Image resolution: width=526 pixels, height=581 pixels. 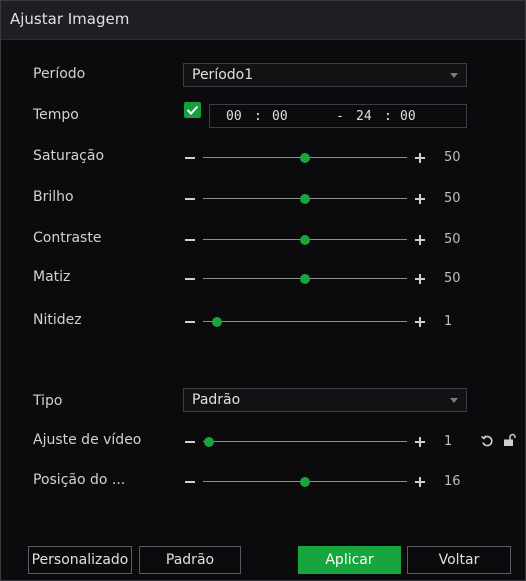 I want to click on ajuste-label: Ajuste de vídeo, so click(x=87, y=440).